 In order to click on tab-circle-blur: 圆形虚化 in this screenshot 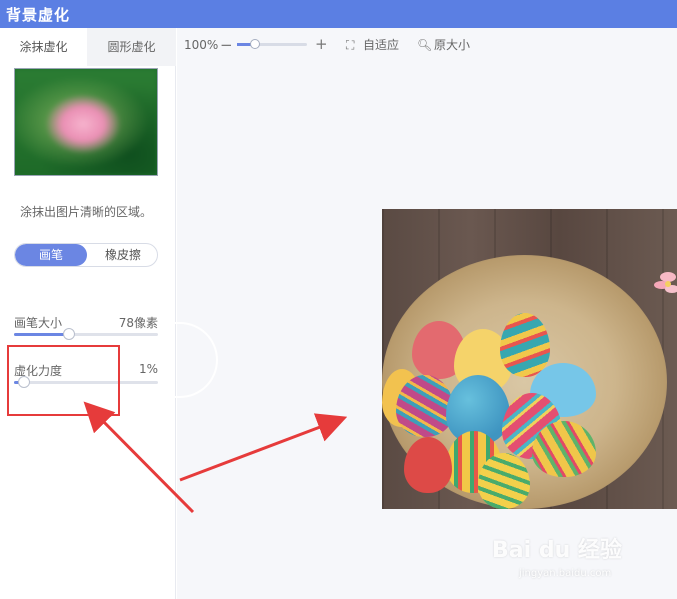, I will do `click(131, 47)`.